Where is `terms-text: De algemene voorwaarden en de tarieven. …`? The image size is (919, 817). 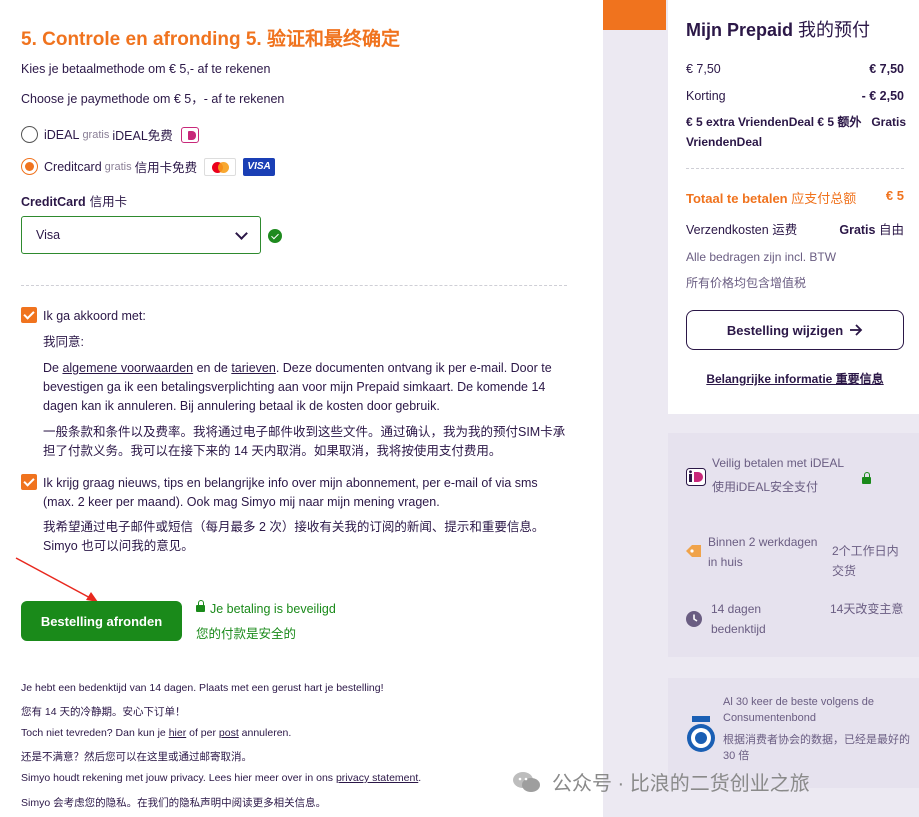
terms-text: De algemene voorwaarden en de tarieven. … is located at coordinates (297, 387).